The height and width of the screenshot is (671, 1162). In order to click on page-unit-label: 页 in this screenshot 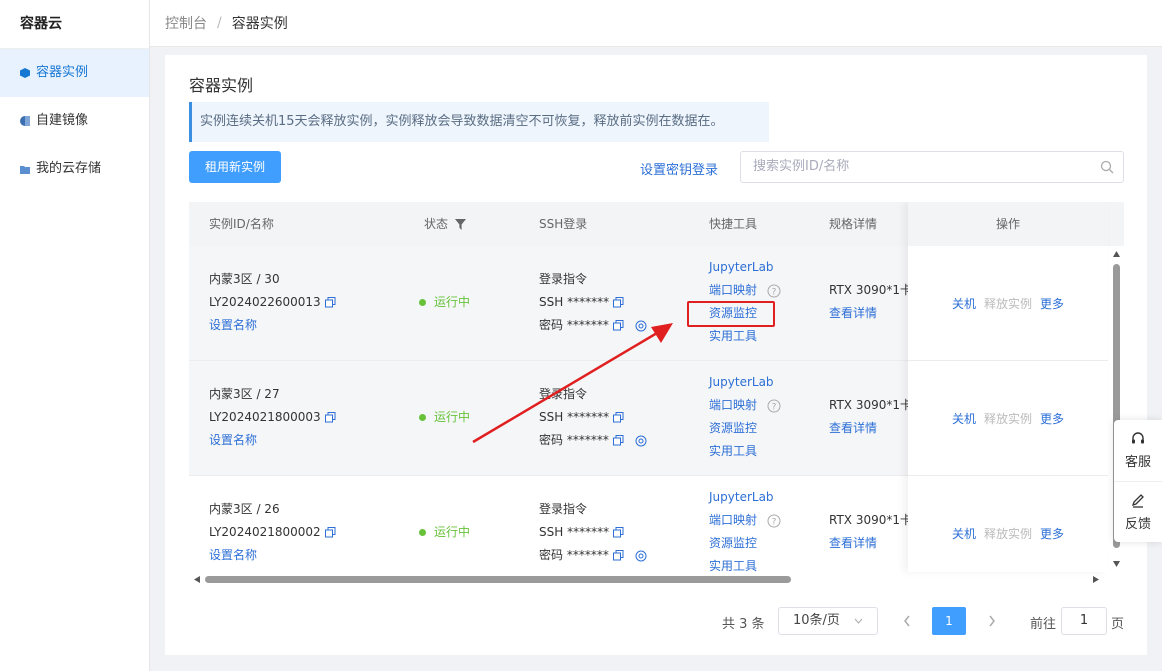, I will do `click(1118, 624)`.